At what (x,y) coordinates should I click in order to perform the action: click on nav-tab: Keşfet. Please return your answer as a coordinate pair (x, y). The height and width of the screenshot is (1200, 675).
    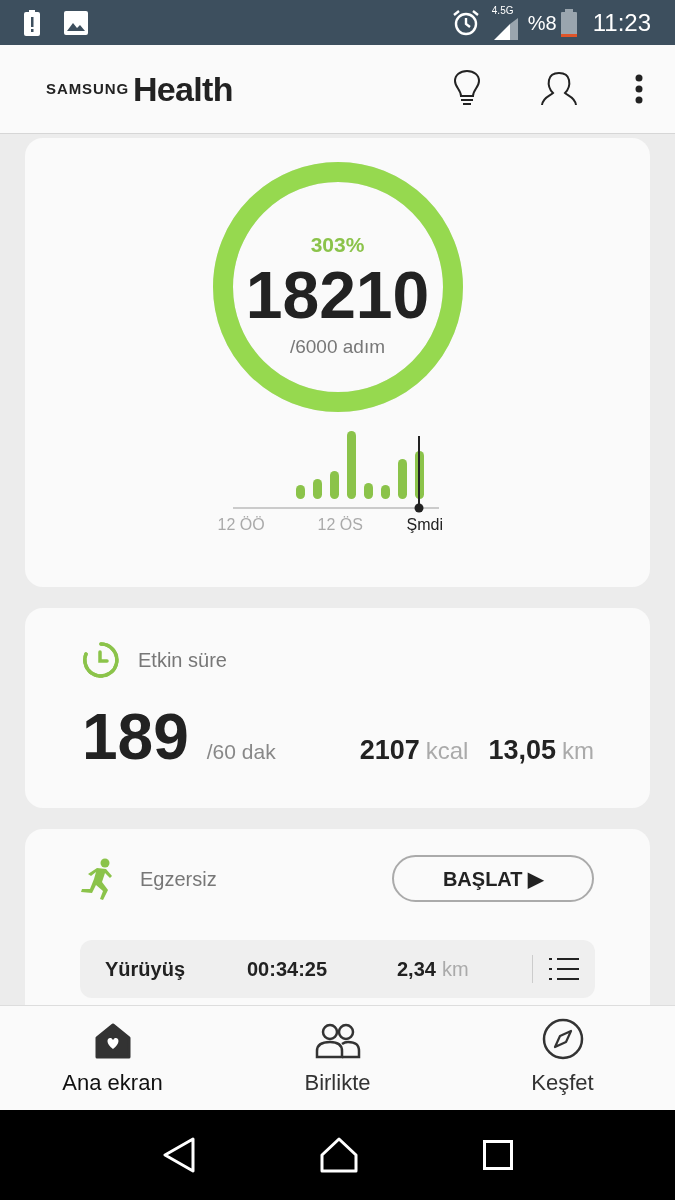
    Looking at the image, I should click on (562, 1058).